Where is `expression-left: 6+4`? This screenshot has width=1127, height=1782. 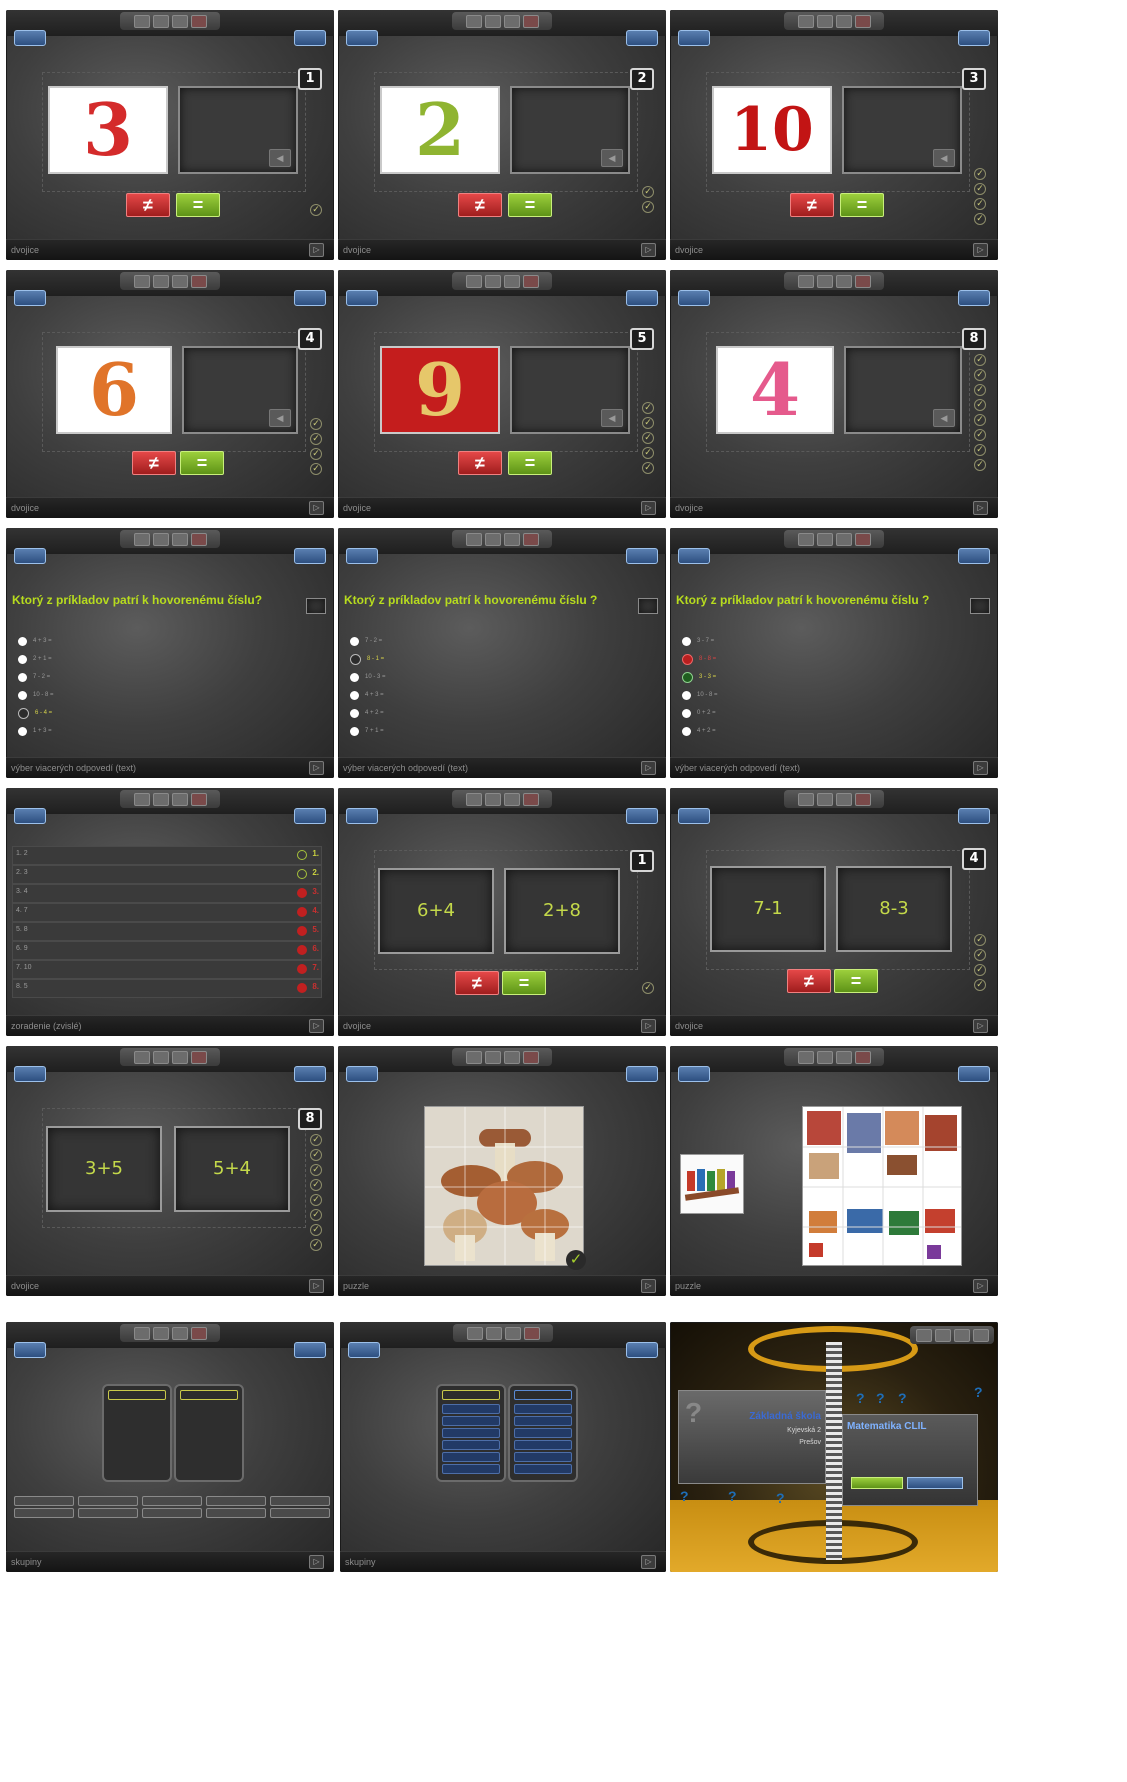 expression-left: 6+4 is located at coordinates (436, 911).